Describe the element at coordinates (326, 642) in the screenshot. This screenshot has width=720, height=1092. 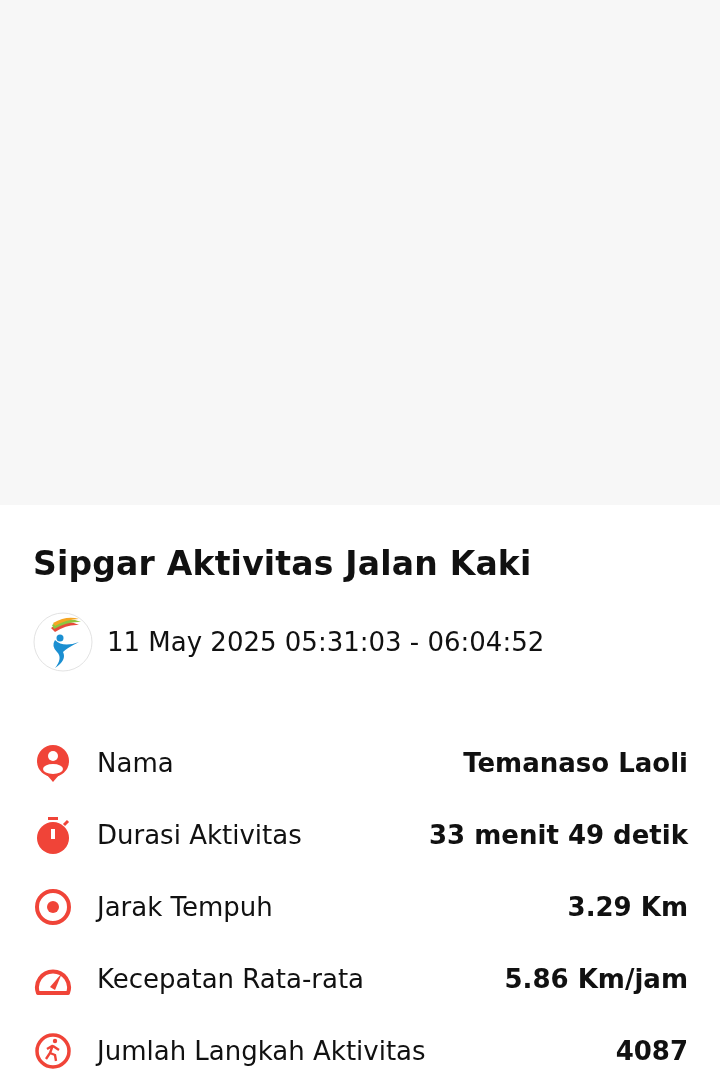
I see `activity-time-range: 11 May 2025 05:31:03 - 06:04:52` at that location.